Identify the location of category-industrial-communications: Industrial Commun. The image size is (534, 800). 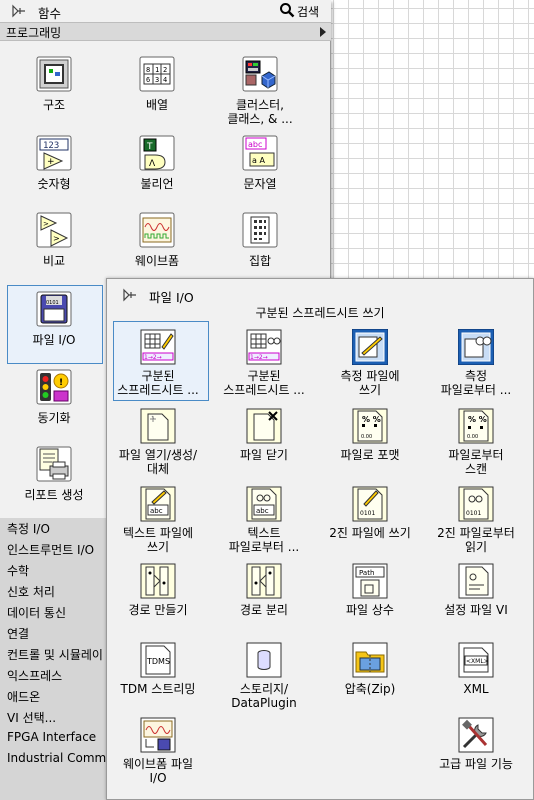
(57, 758).